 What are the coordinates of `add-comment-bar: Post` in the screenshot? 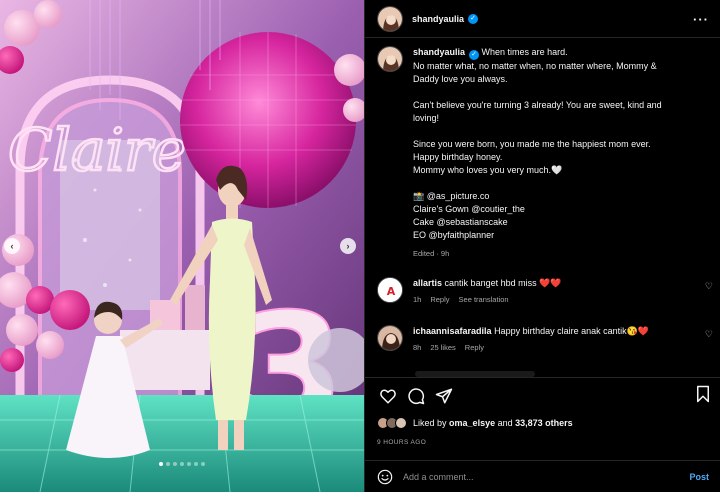 It's located at (542, 476).